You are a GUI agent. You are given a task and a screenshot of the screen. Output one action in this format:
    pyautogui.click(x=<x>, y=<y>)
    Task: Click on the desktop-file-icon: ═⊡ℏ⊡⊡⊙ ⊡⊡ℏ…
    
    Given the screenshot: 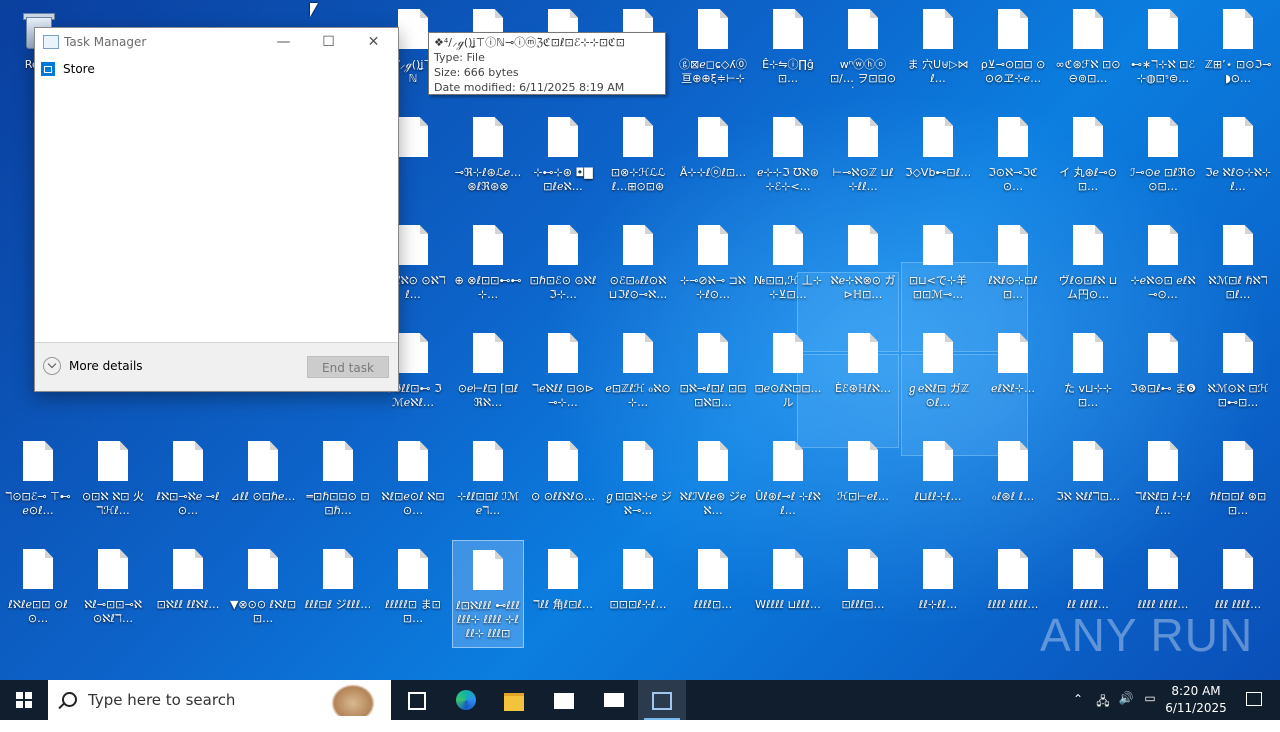 What is the action you would take?
    pyautogui.click(x=338, y=486)
    